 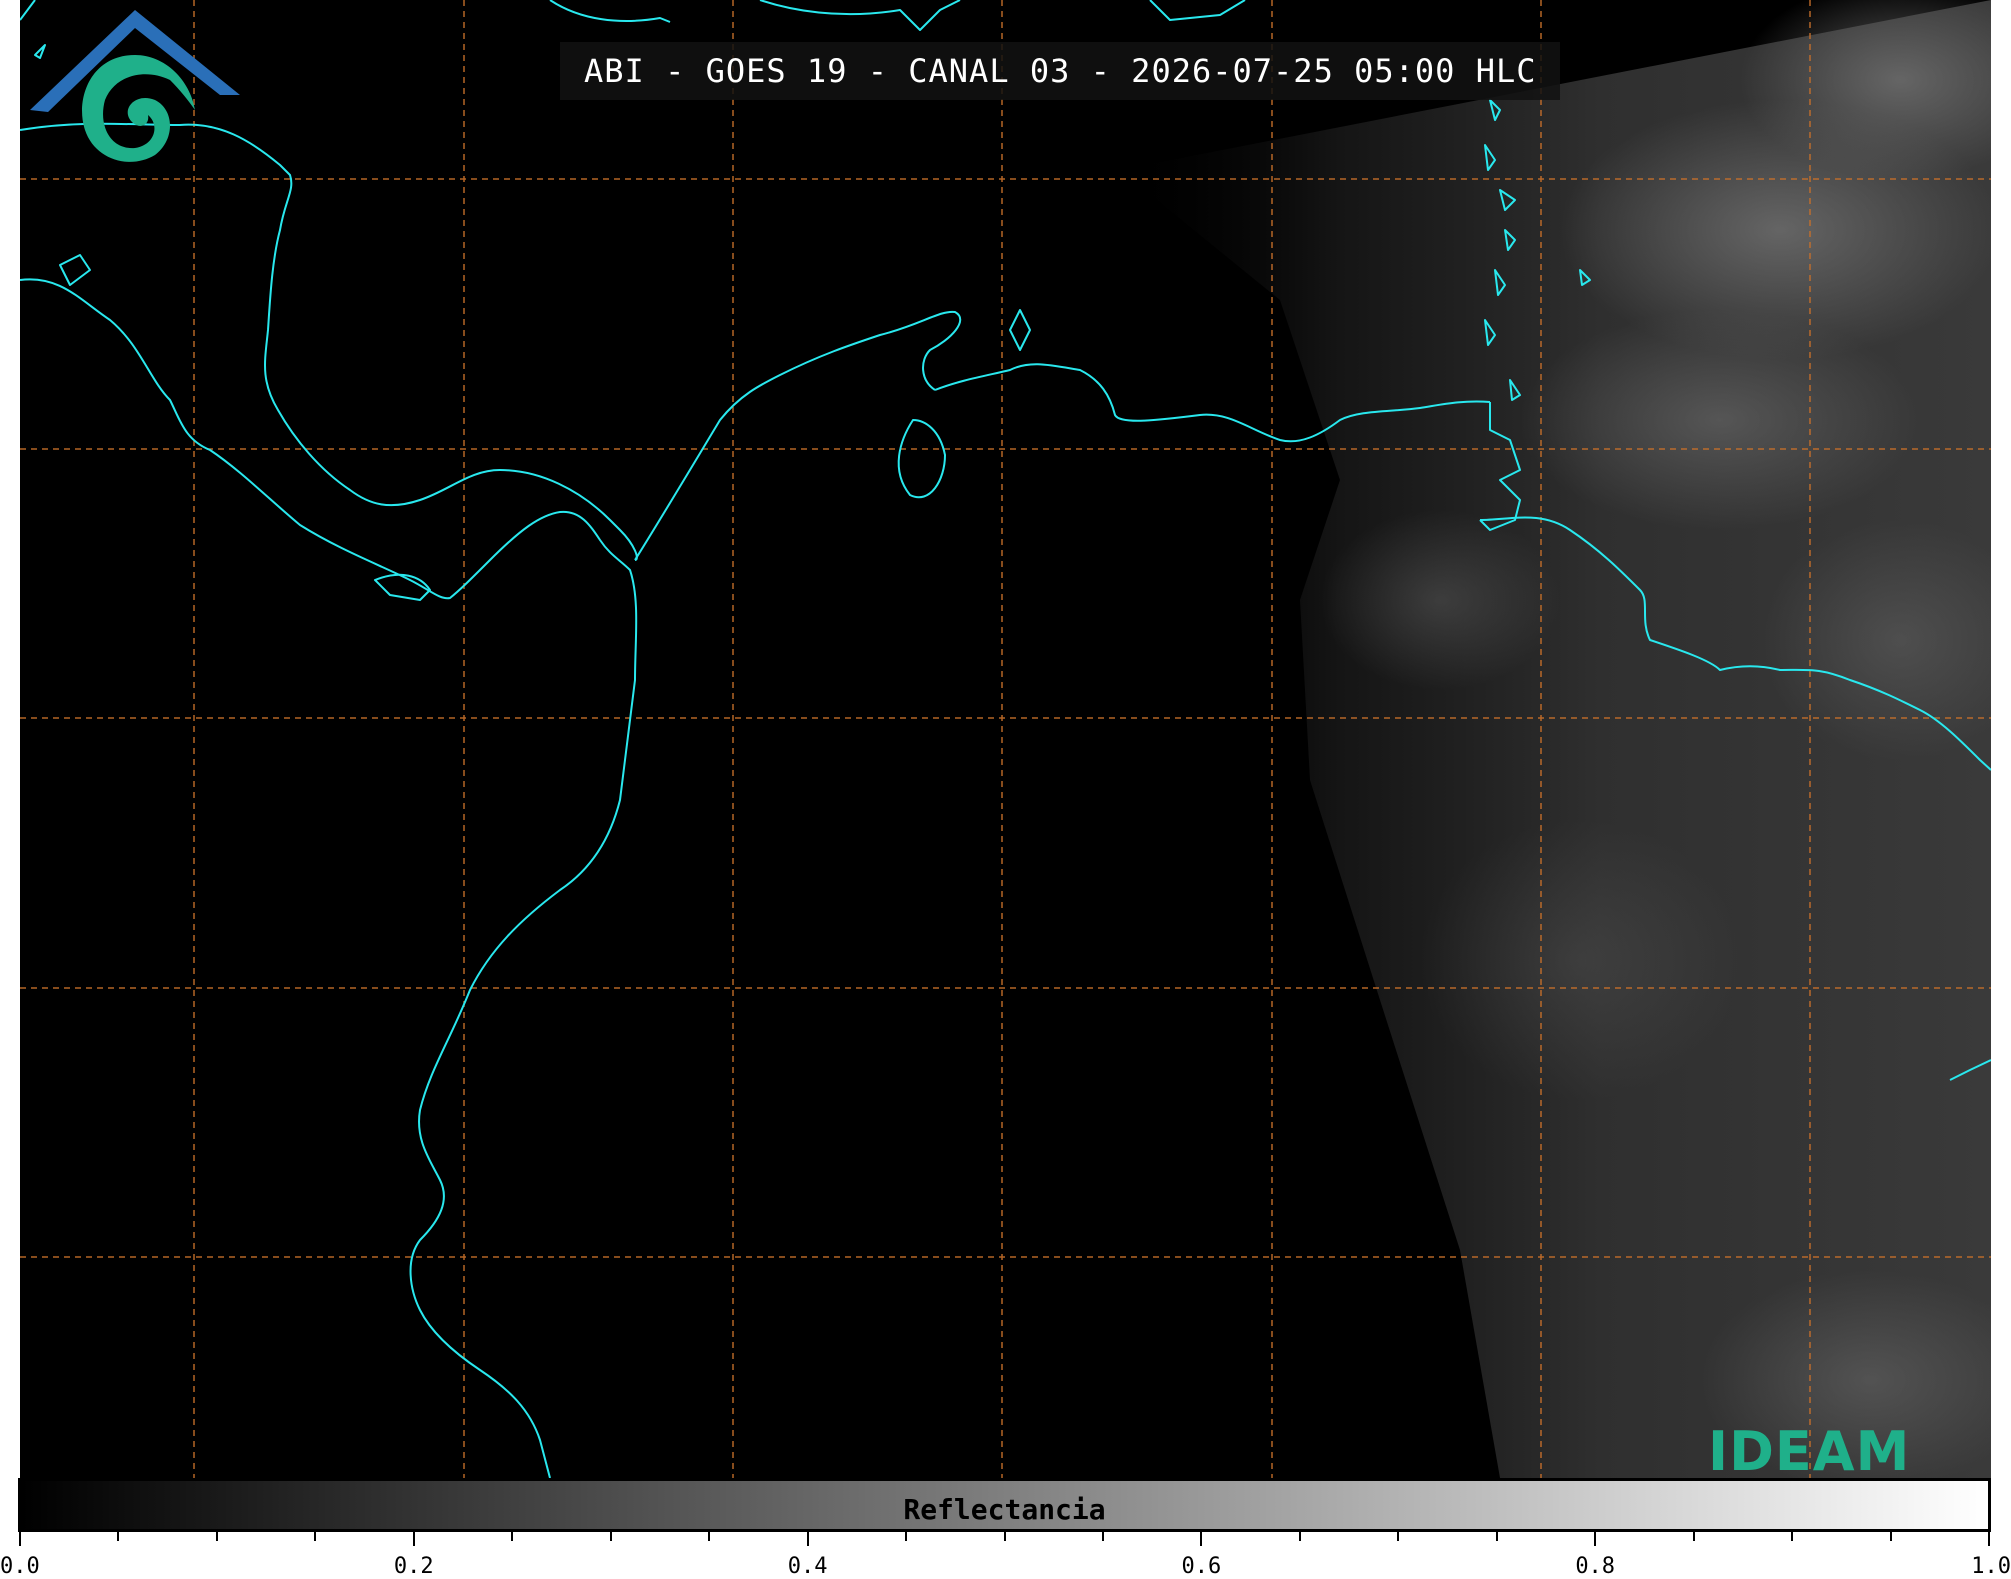 I want to click on colorbar-tick-label: 0.4, so click(x=807, y=1566).